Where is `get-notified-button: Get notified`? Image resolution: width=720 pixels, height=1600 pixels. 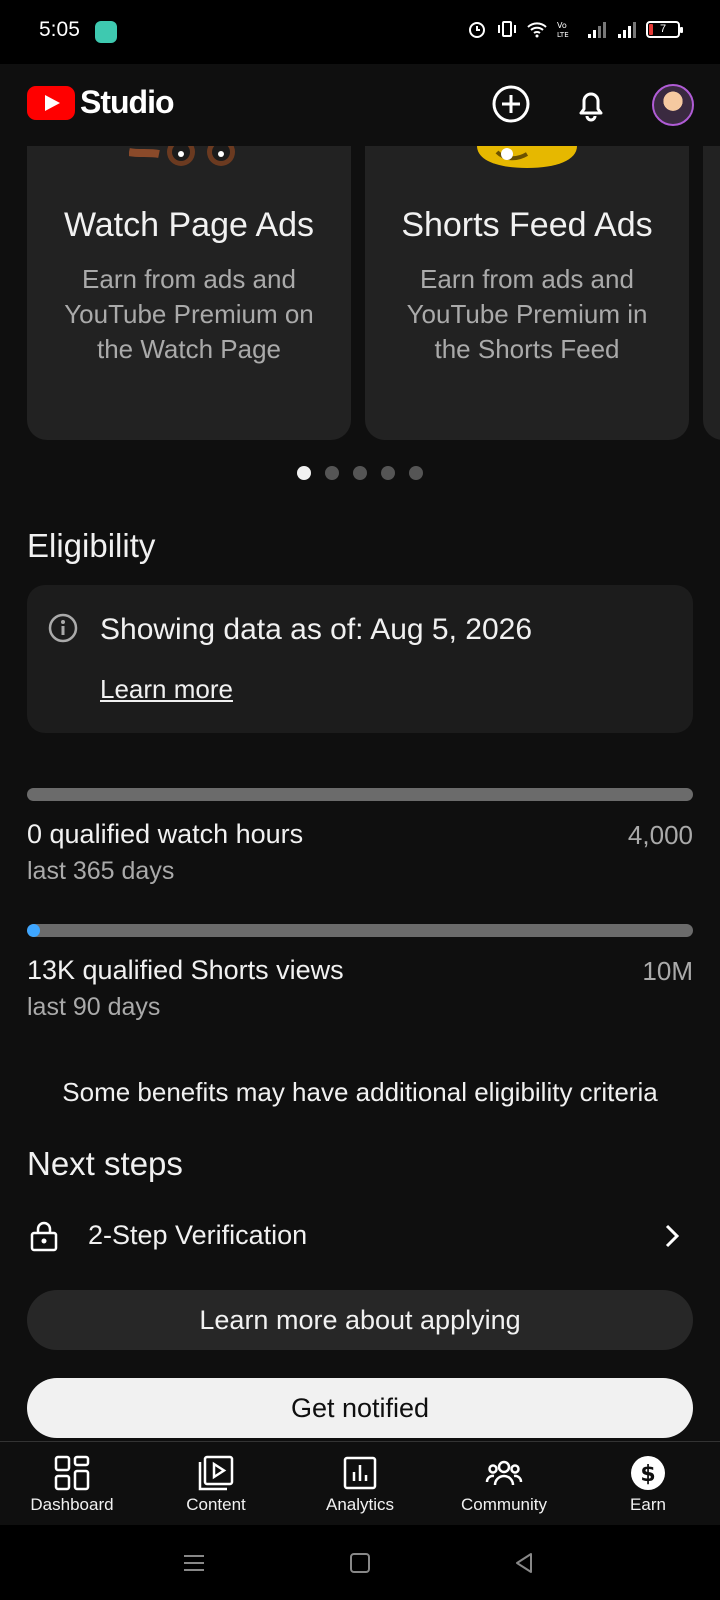 get-notified-button: Get notified is located at coordinates (360, 1408).